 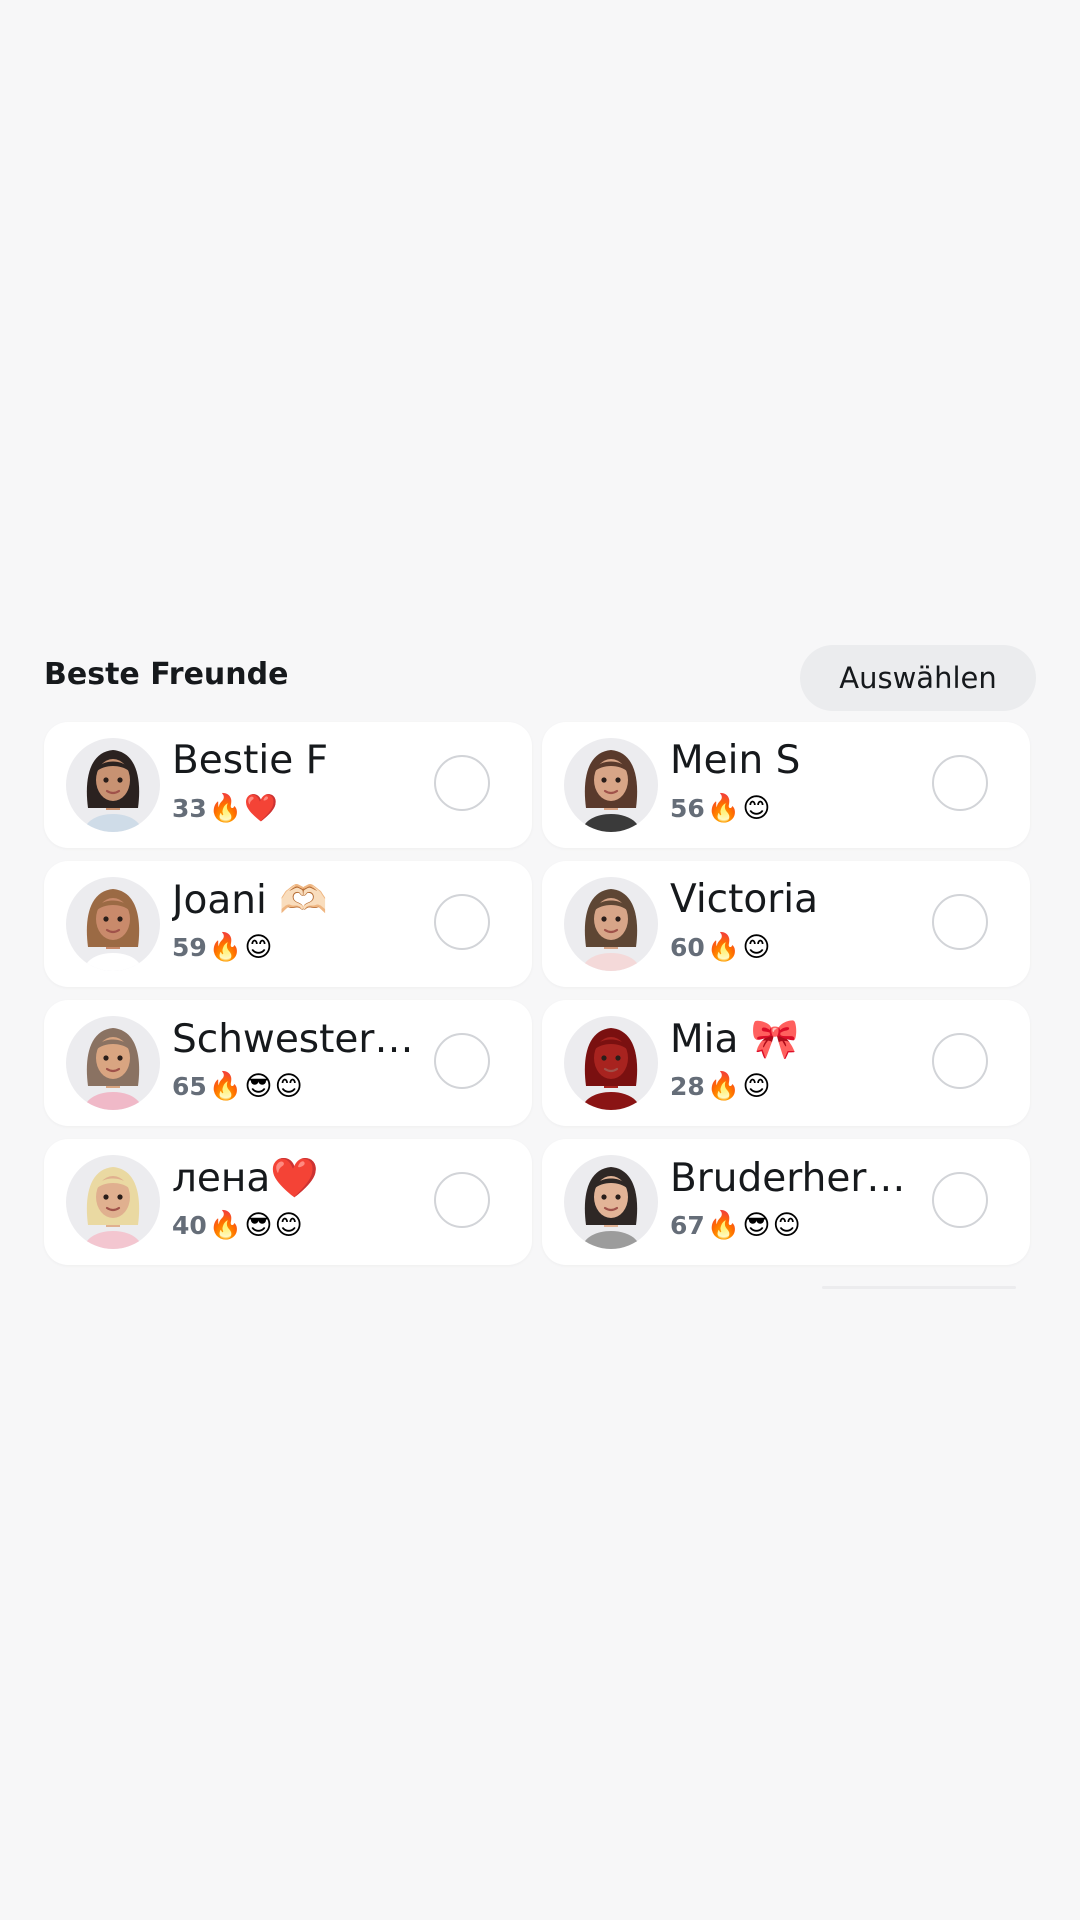 I want to click on streak-info: 40 🔥 😎 😊, so click(x=237, y=1225).